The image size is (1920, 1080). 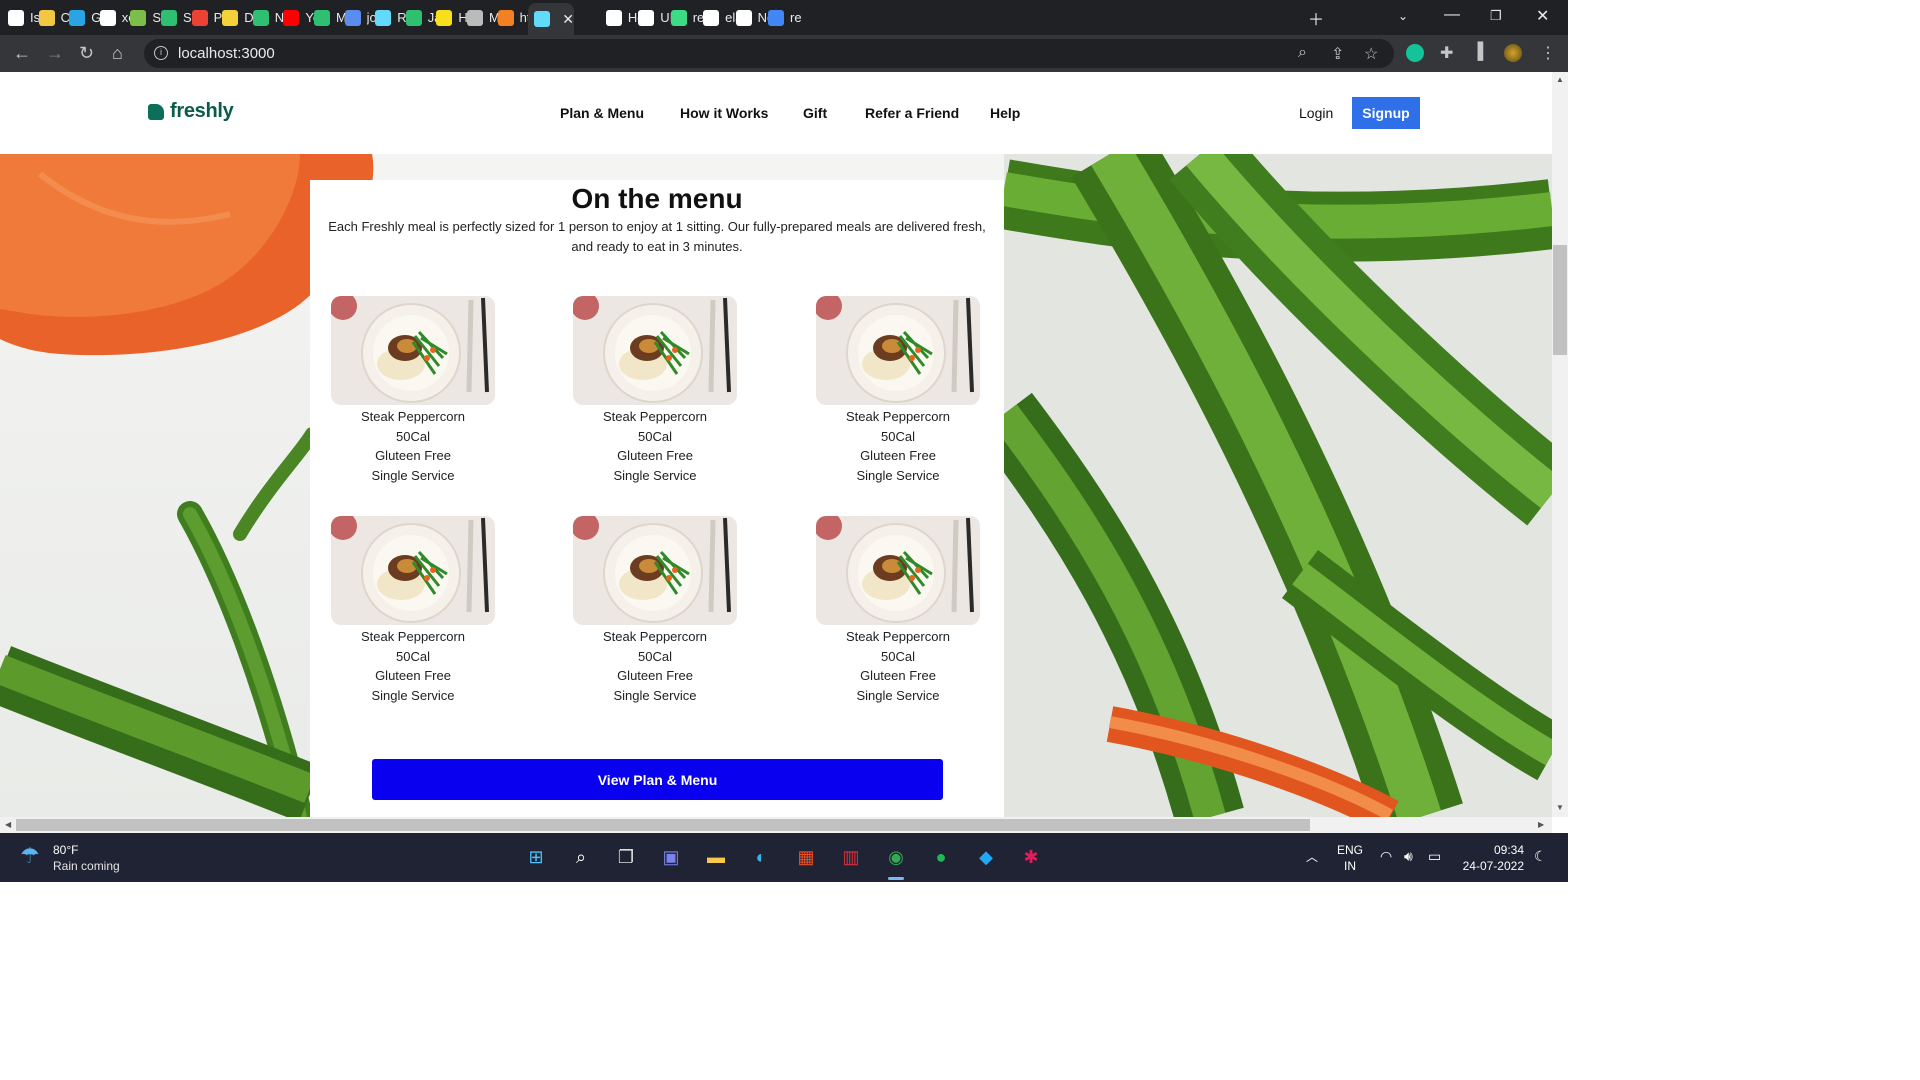 I want to click on freshly-logo-icon, so click(x=156, y=111).